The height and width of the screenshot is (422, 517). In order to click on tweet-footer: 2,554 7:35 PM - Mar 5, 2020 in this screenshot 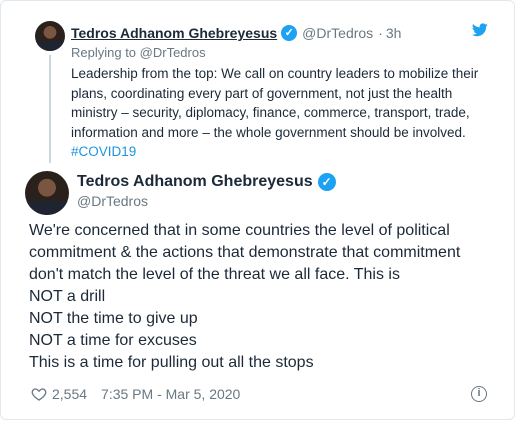, I will do `click(135, 394)`.